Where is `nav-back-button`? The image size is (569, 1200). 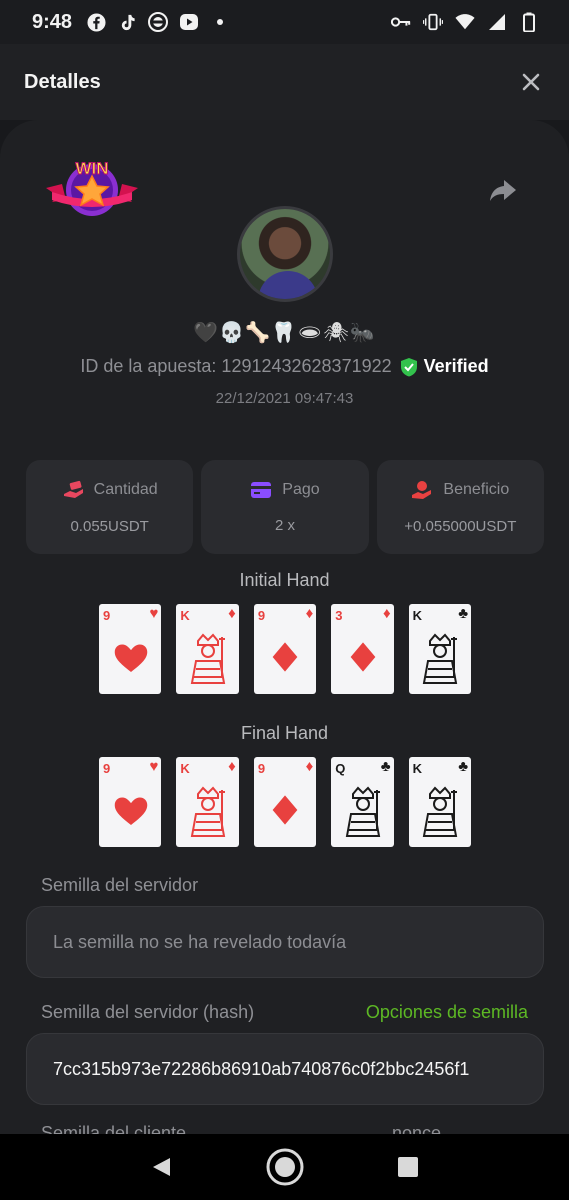 nav-back-button is located at coordinates (162, 1167).